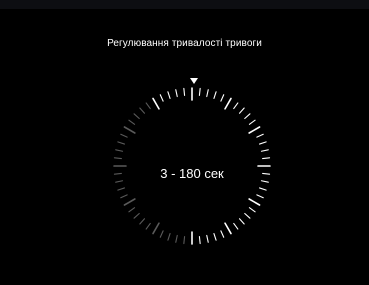 The height and width of the screenshot is (285, 369). I want to click on top-bar, so click(184, 4).